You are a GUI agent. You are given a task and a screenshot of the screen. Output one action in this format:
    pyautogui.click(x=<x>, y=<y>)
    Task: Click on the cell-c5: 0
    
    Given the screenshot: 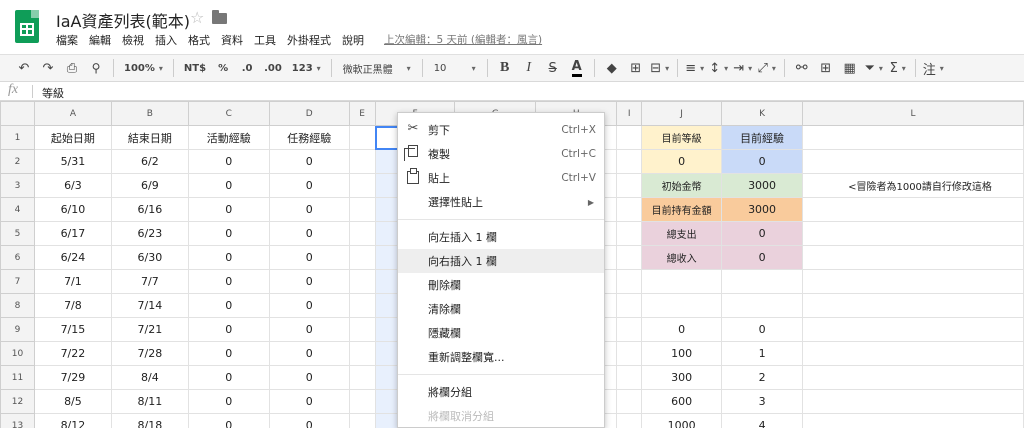 What is the action you would take?
    pyautogui.click(x=228, y=233)
    